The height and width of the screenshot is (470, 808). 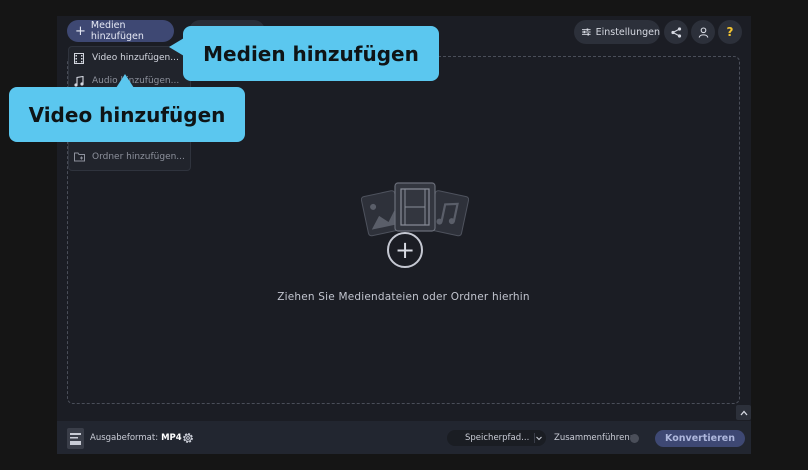 What do you see at coordinates (634, 438) in the screenshot?
I see `merge-toggle` at bounding box center [634, 438].